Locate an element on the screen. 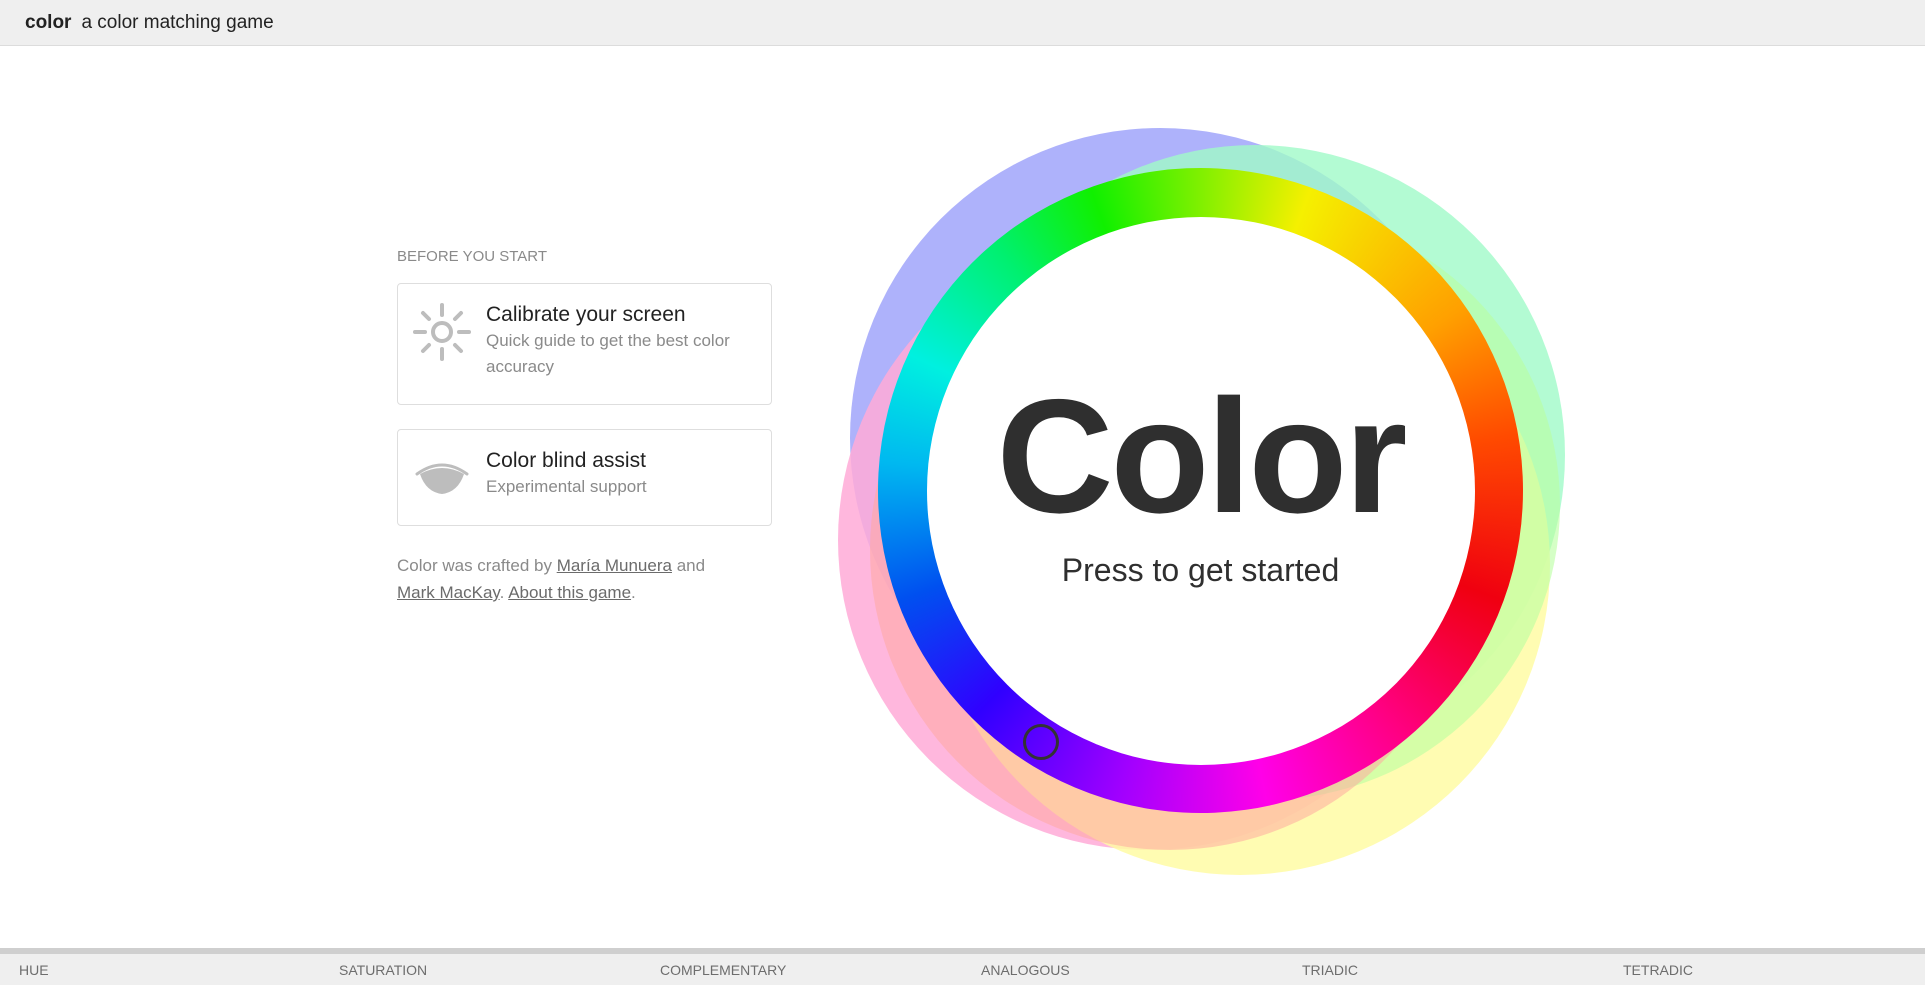 This screenshot has height=985, width=1925. game-title: Color is located at coordinates (1202, 456).